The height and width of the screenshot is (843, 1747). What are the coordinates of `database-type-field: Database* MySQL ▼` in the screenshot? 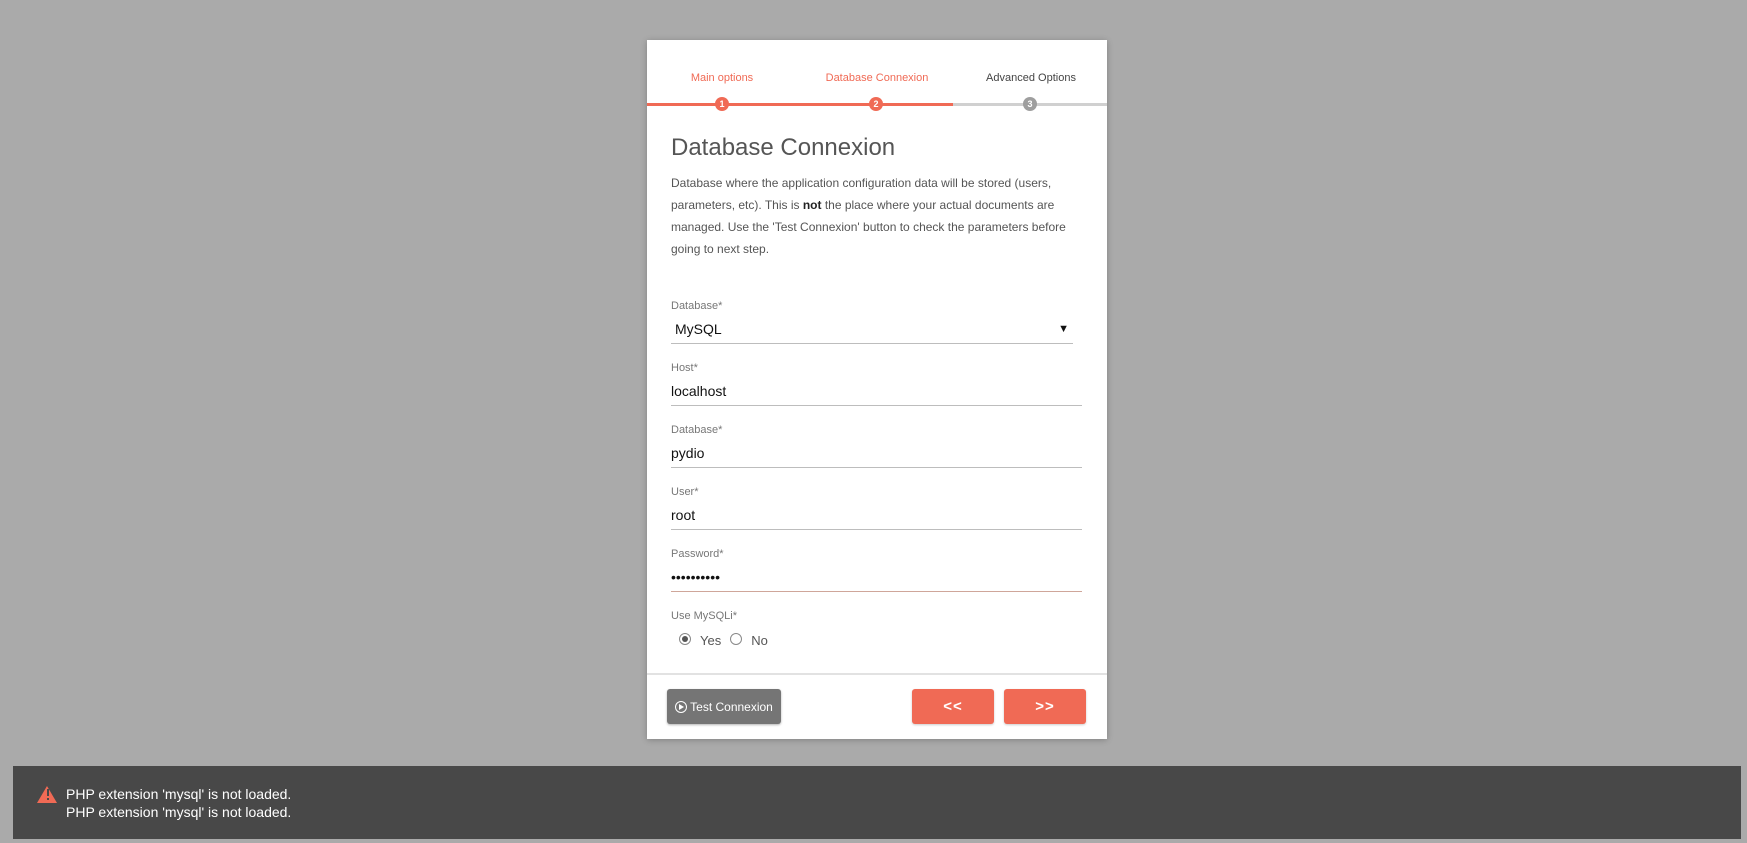 It's located at (877, 322).